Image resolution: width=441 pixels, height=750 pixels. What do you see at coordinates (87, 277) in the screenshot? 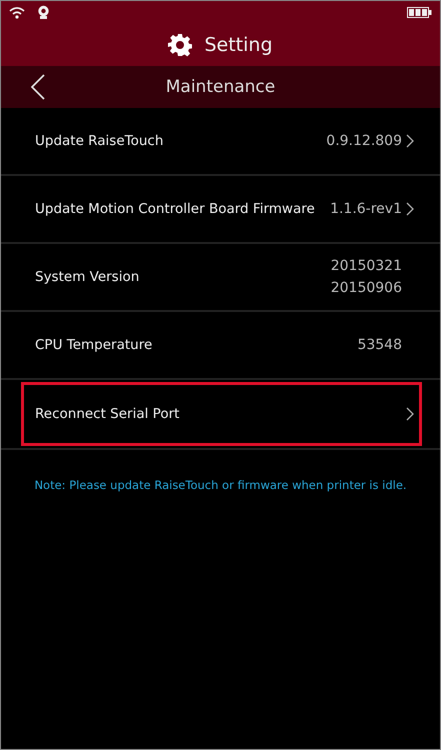
I see `row-label: System Version` at bounding box center [87, 277].